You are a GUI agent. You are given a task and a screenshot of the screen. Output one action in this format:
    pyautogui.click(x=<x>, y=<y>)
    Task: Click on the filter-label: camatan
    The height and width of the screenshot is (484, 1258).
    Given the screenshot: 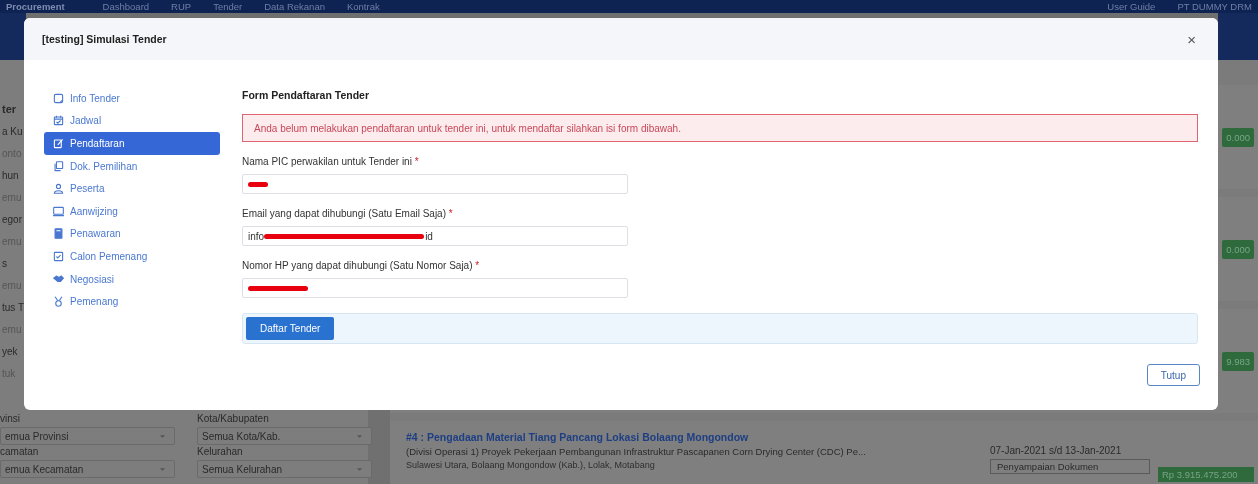 What is the action you would take?
    pyautogui.click(x=20, y=451)
    